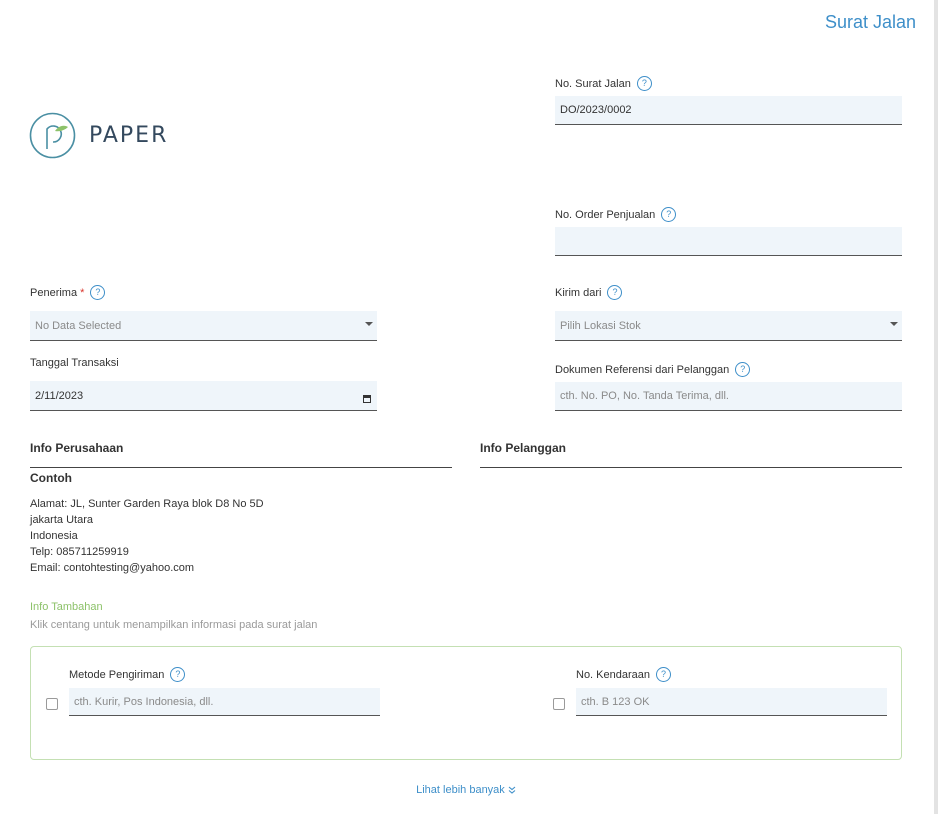  I want to click on scrollbar, so click(936, 407).